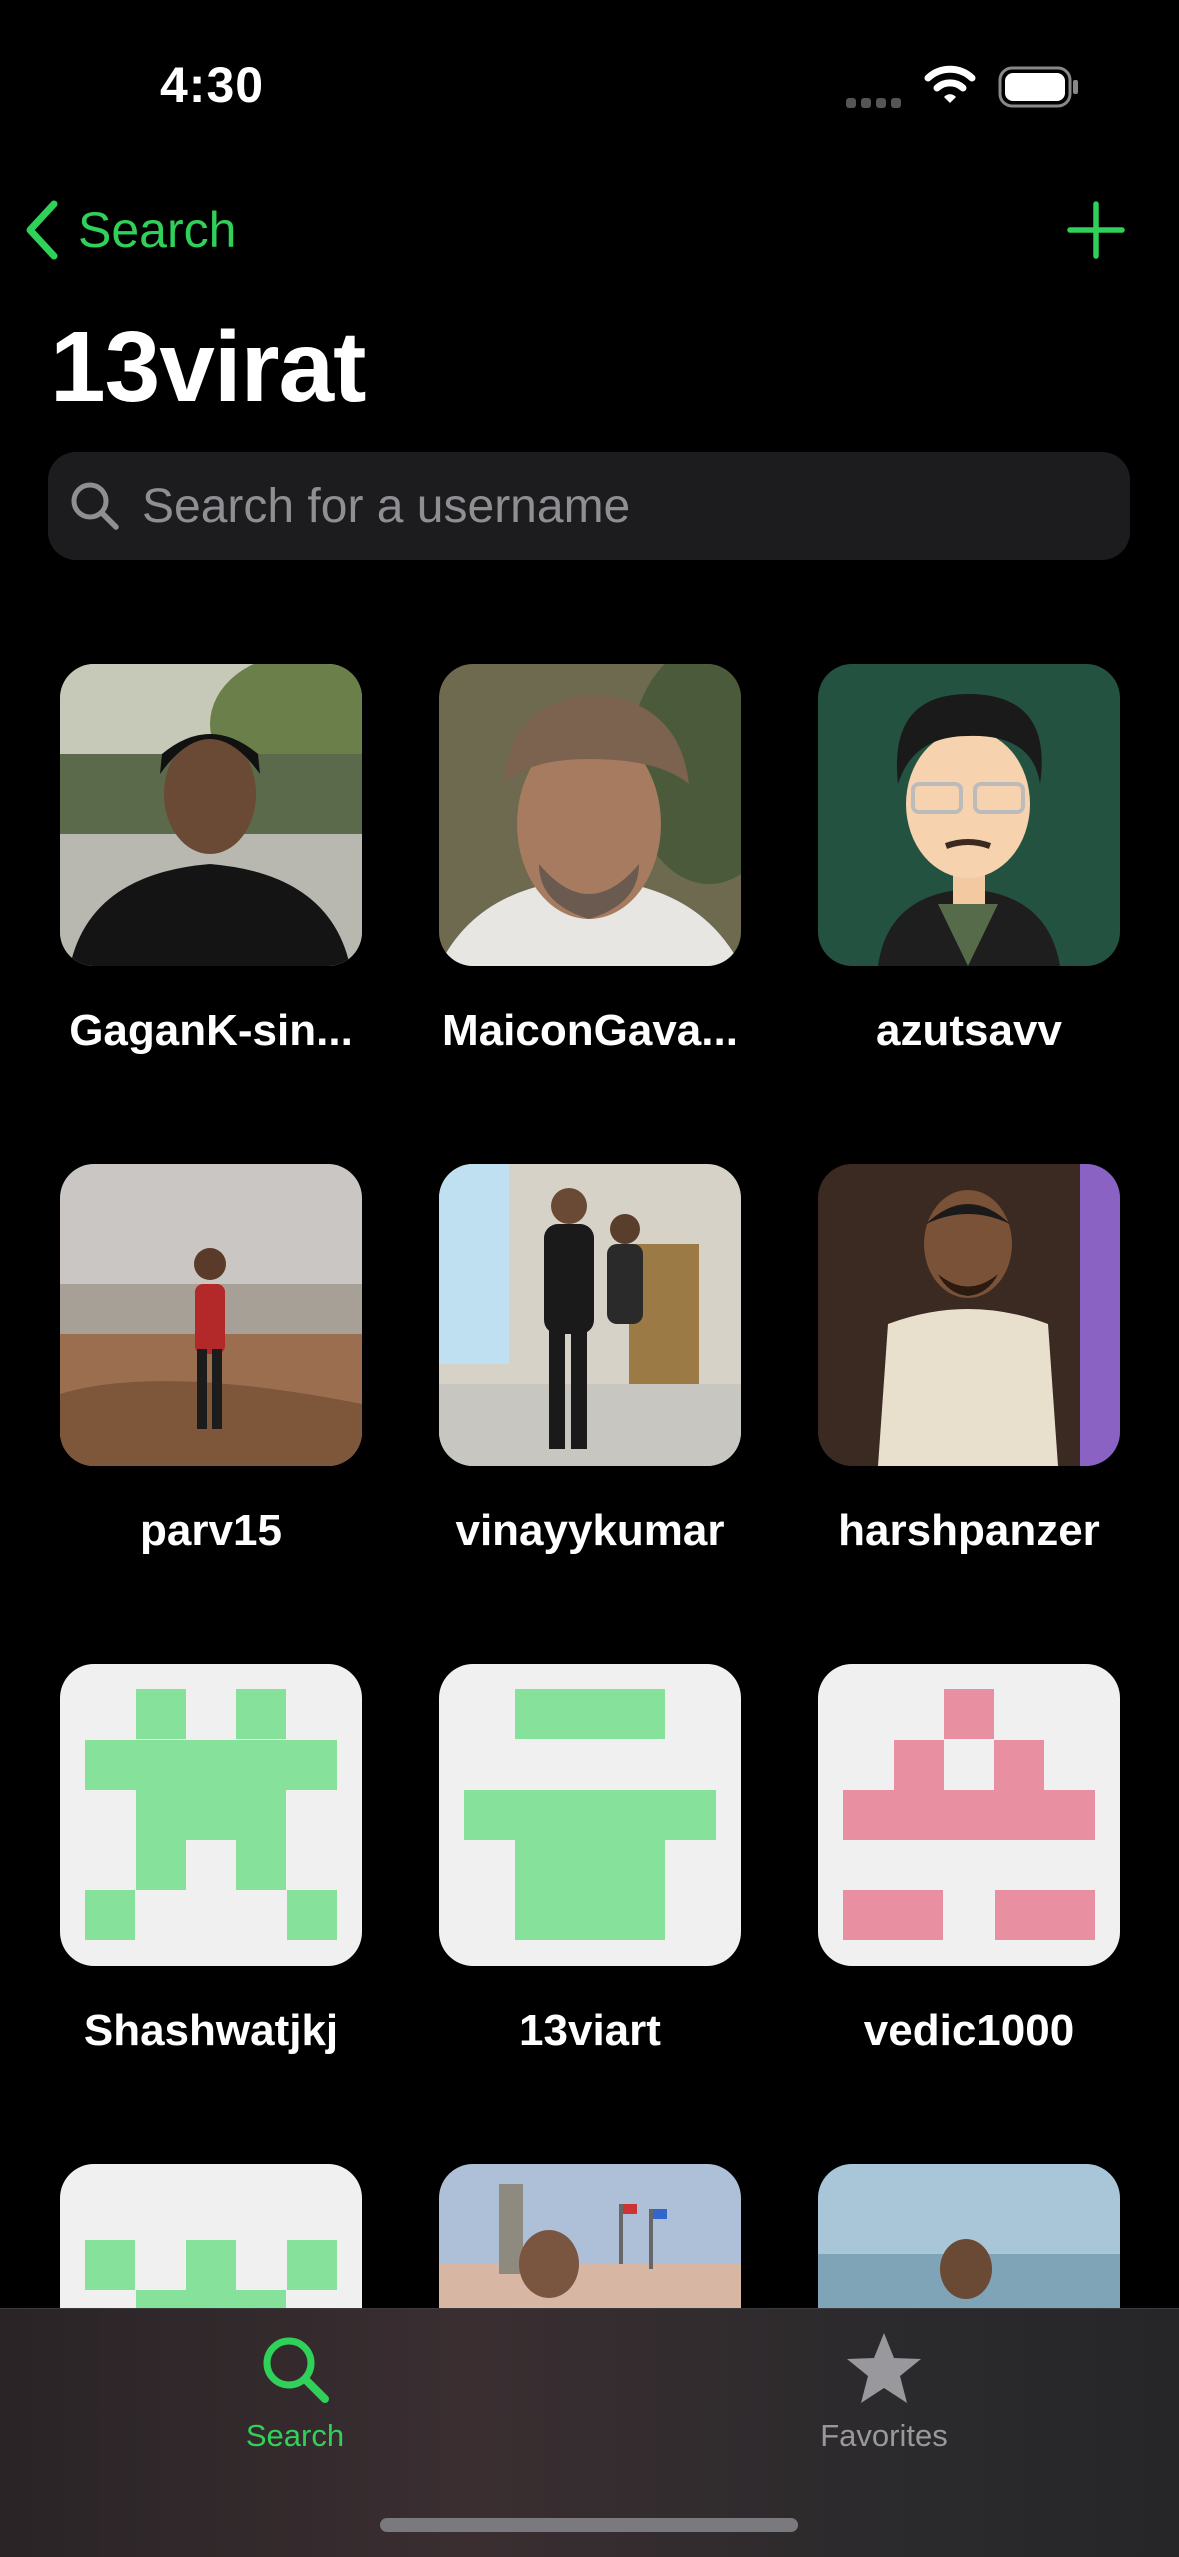 The height and width of the screenshot is (2557, 1179). Describe the element at coordinates (1038, 87) in the screenshot. I see `battery-icon` at that location.